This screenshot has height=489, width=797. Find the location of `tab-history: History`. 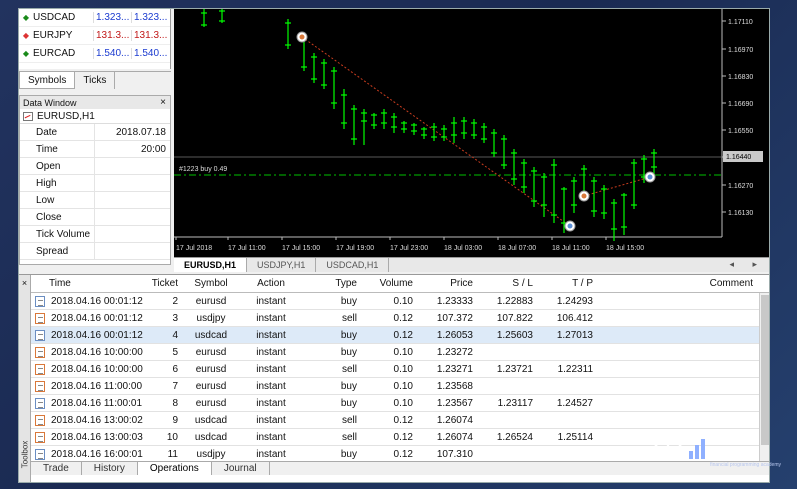

tab-history: History is located at coordinates (110, 468).